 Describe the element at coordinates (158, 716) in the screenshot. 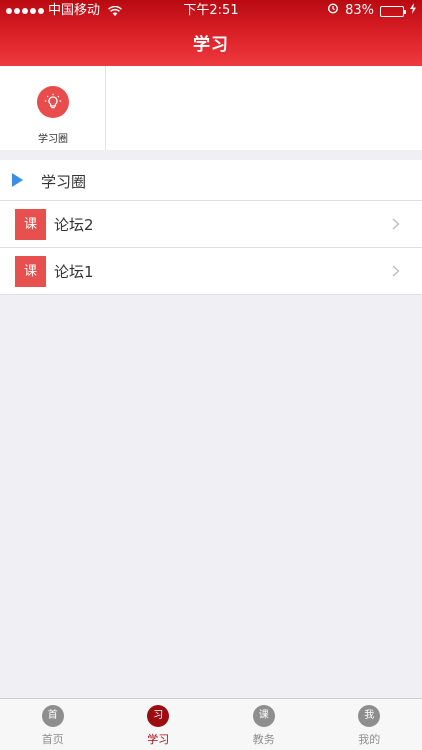

I see `study-tab-icon: 习` at that location.